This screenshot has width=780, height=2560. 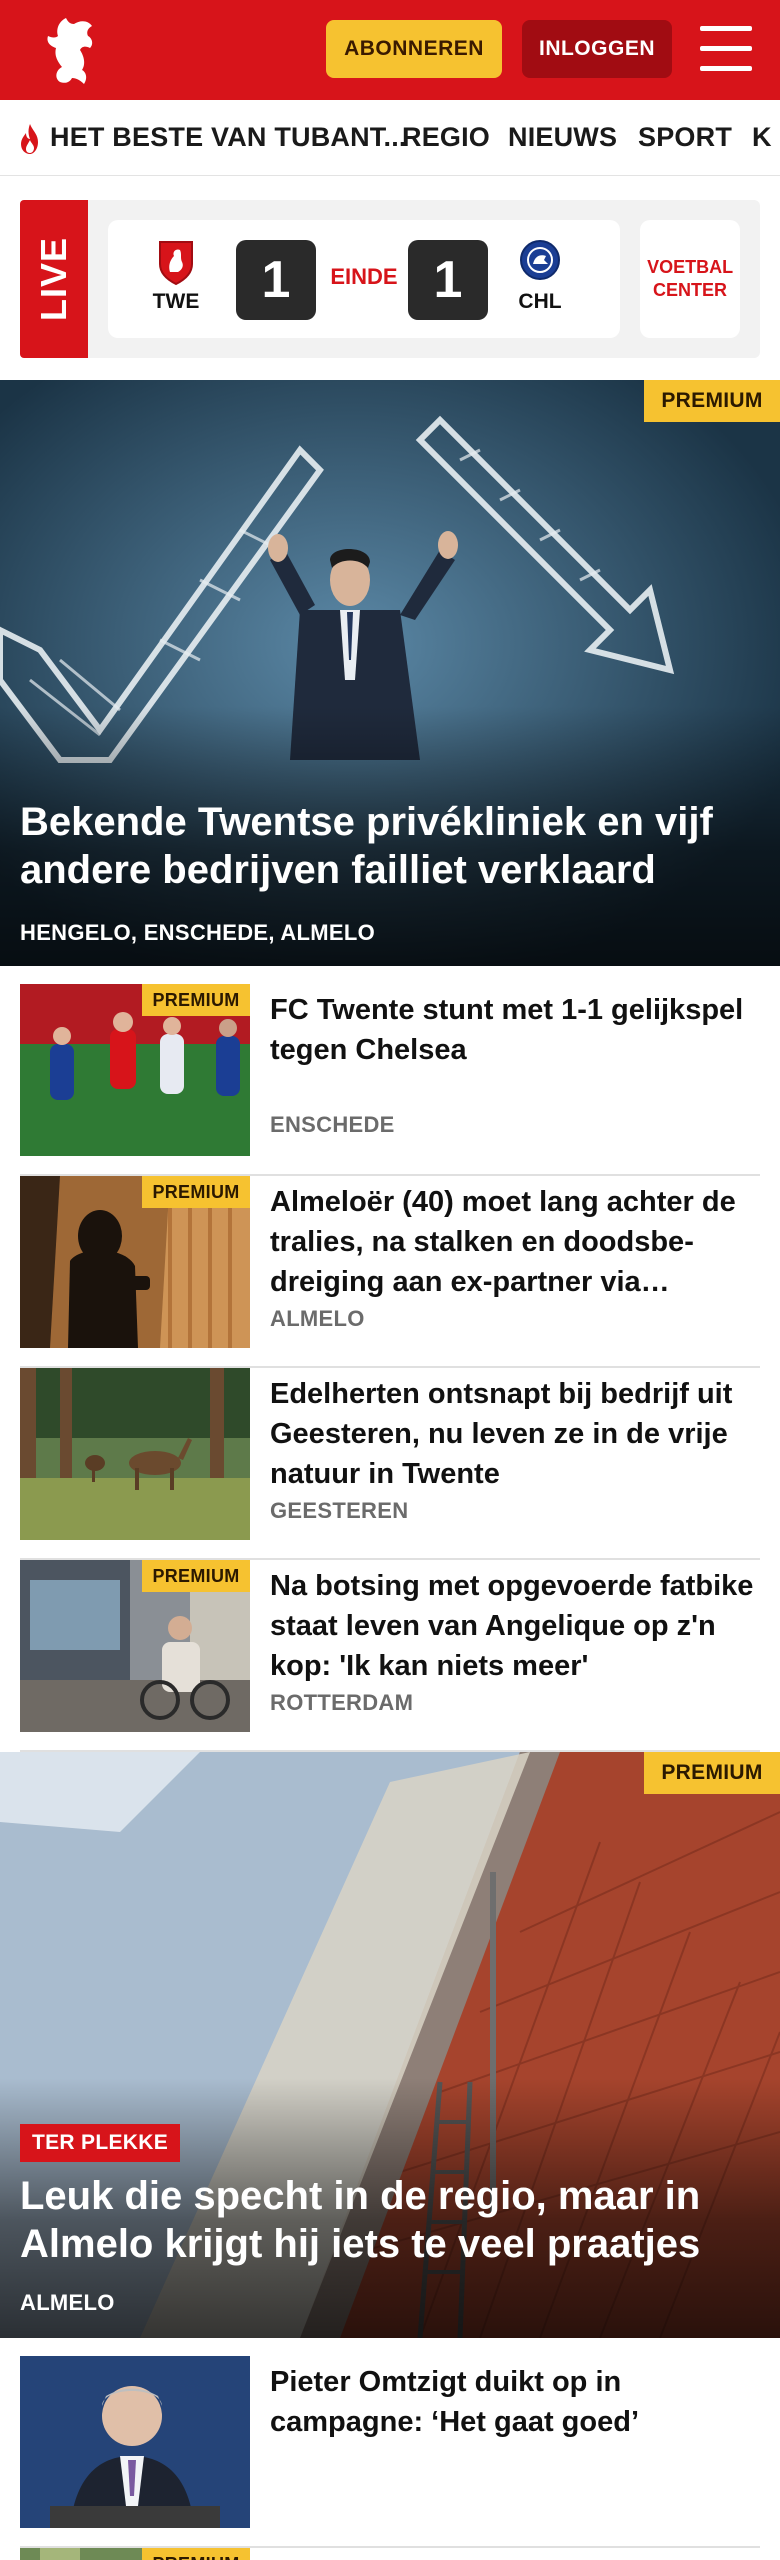 I want to click on live-score-widget: LIVE TWE 1 EINDE 1 CHL VOETBAL CENTER, so click(x=390, y=279).